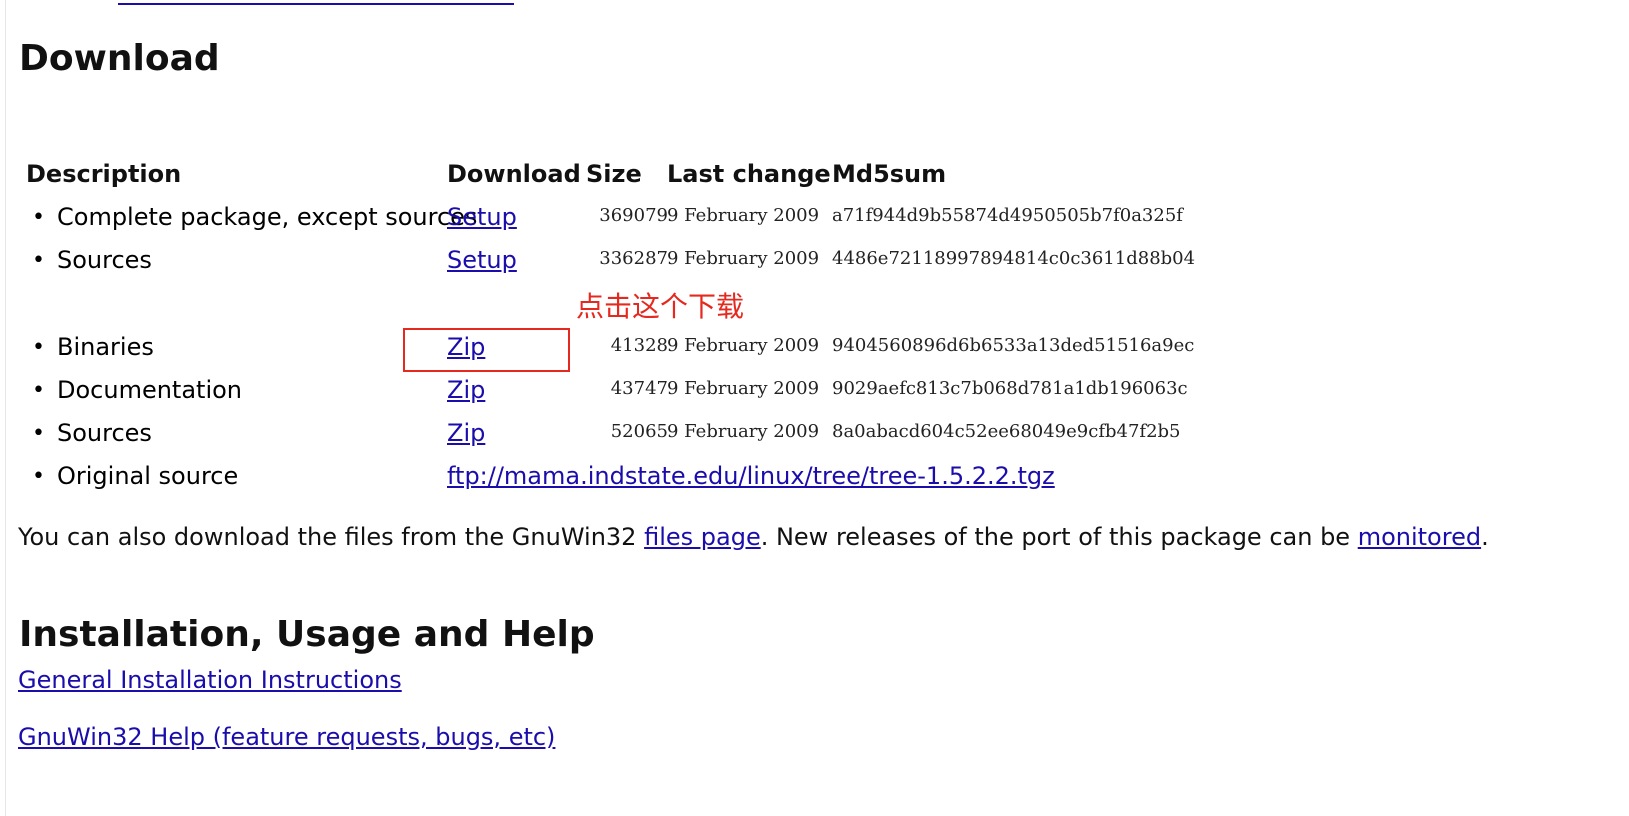  I want to click on row-md5: 4486e72118997894814c0c3611d88b04, so click(1014, 258).